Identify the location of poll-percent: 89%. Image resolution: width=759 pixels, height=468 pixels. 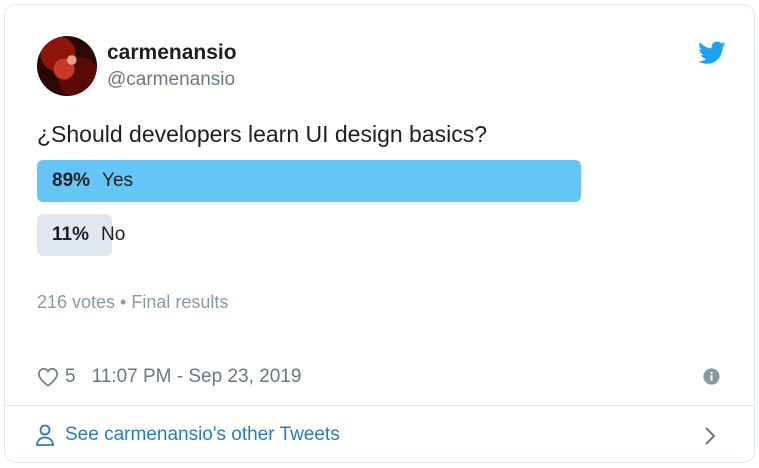
(71, 180).